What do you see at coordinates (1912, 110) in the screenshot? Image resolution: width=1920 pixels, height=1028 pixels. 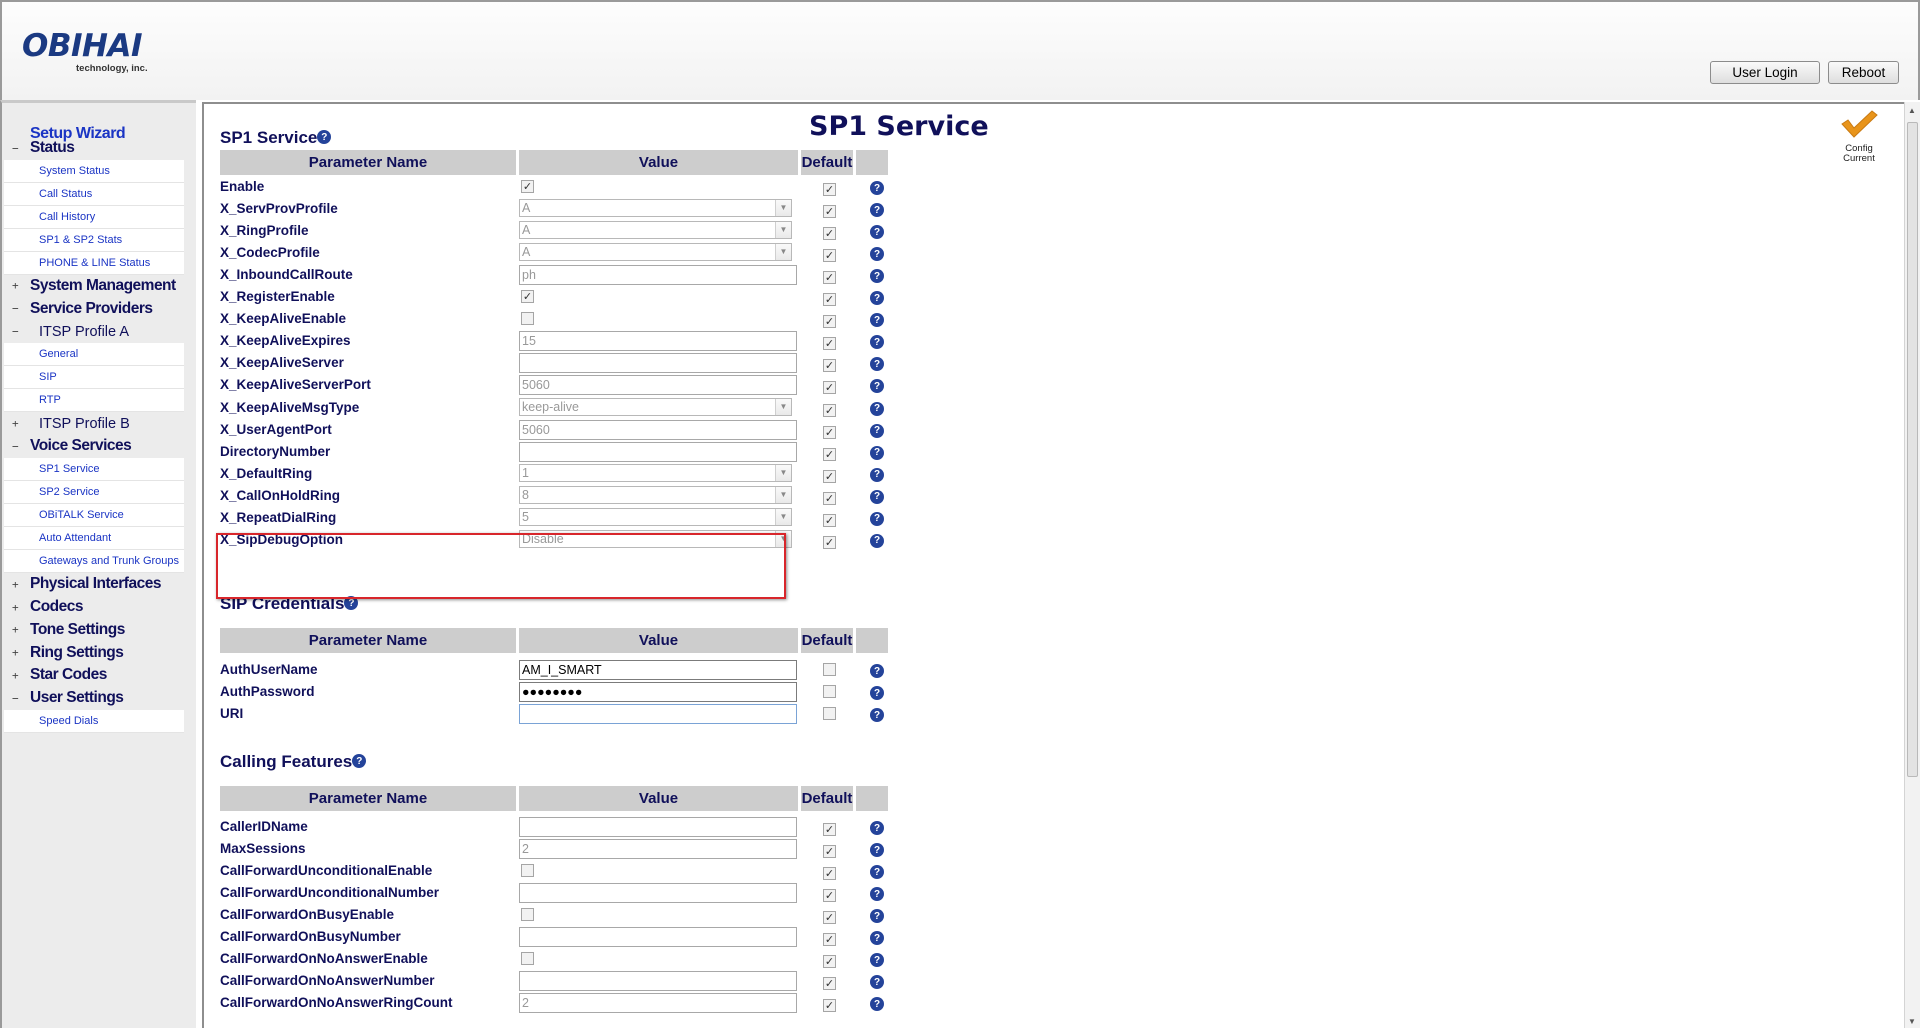 I see `scroll-up-icon: ▲` at bounding box center [1912, 110].